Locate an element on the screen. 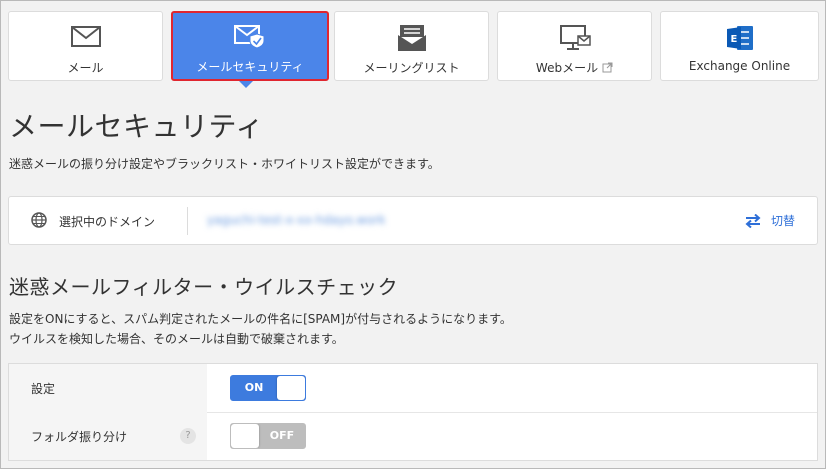 Image resolution: width=826 pixels, height=469 pixels. divider is located at coordinates (187, 221).